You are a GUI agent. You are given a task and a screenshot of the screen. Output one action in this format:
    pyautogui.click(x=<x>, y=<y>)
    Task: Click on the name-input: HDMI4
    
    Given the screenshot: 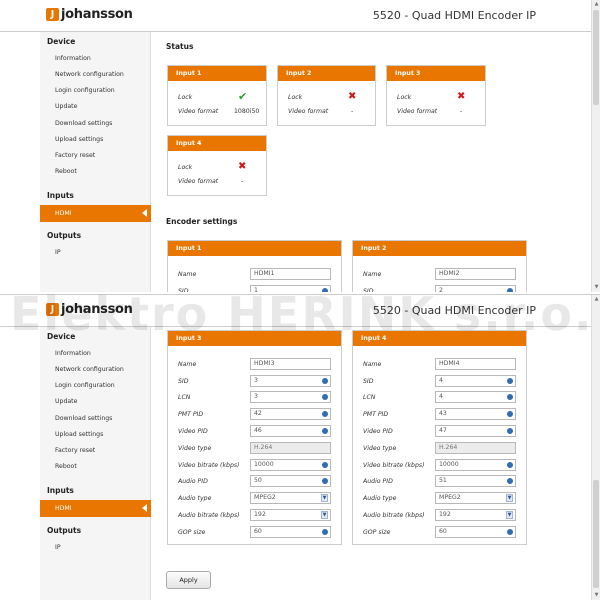 What is the action you would take?
    pyautogui.click(x=475, y=364)
    